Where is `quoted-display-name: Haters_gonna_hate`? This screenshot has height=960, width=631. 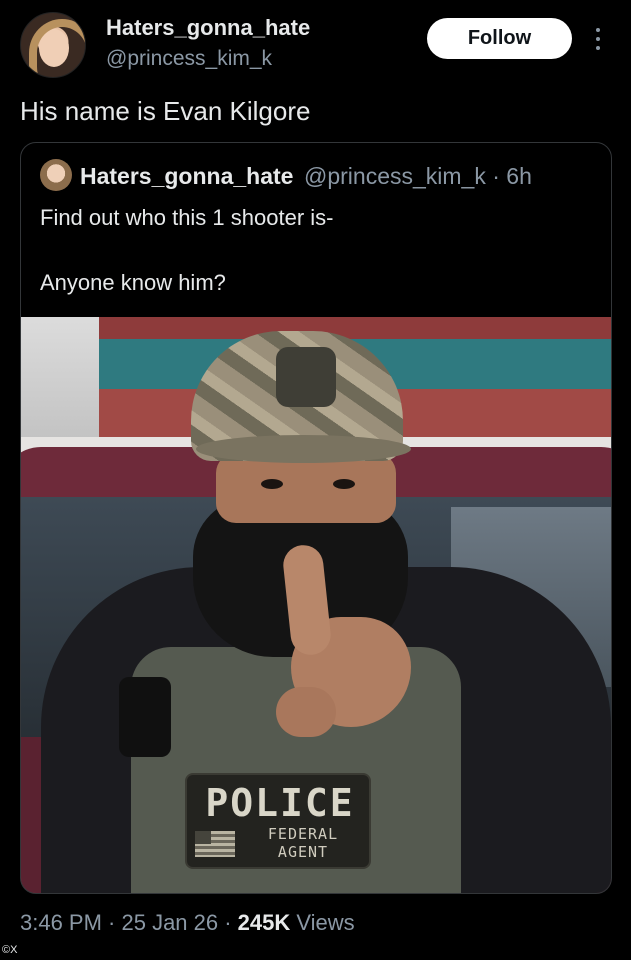
quoted-display-name: Haters_gonna_hate is located at coordinates (186, 176).